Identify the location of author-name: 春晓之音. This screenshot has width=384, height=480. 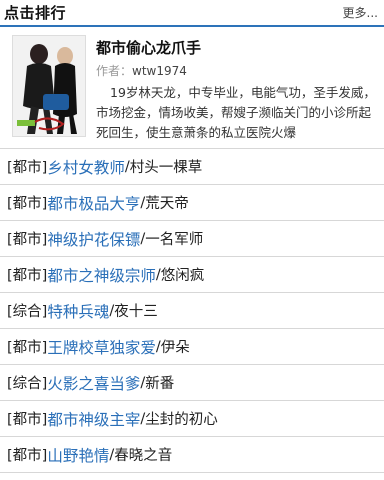
(143, 454).